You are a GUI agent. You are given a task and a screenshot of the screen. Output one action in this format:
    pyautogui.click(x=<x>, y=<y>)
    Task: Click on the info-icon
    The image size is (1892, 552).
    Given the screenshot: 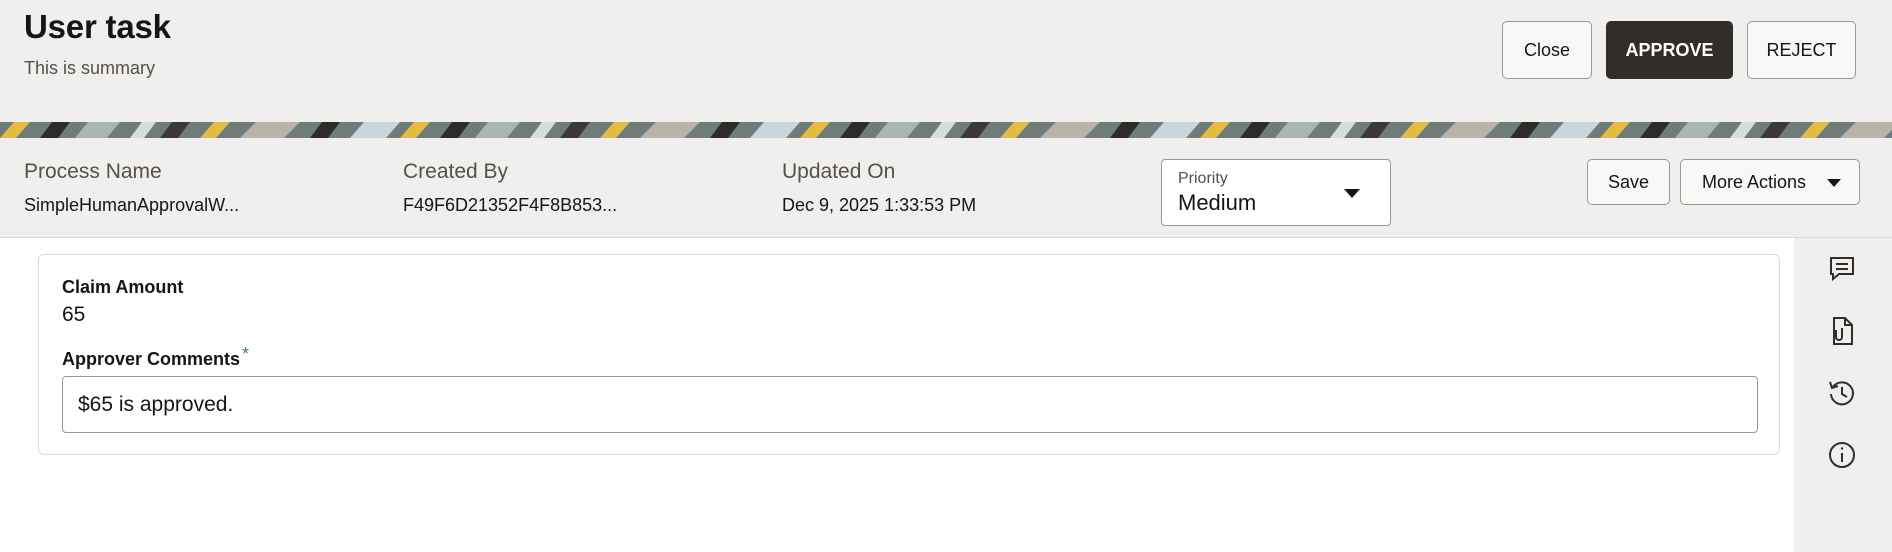 What is the action you would take?
    pyautogui.click(x=1842, y=455)
    